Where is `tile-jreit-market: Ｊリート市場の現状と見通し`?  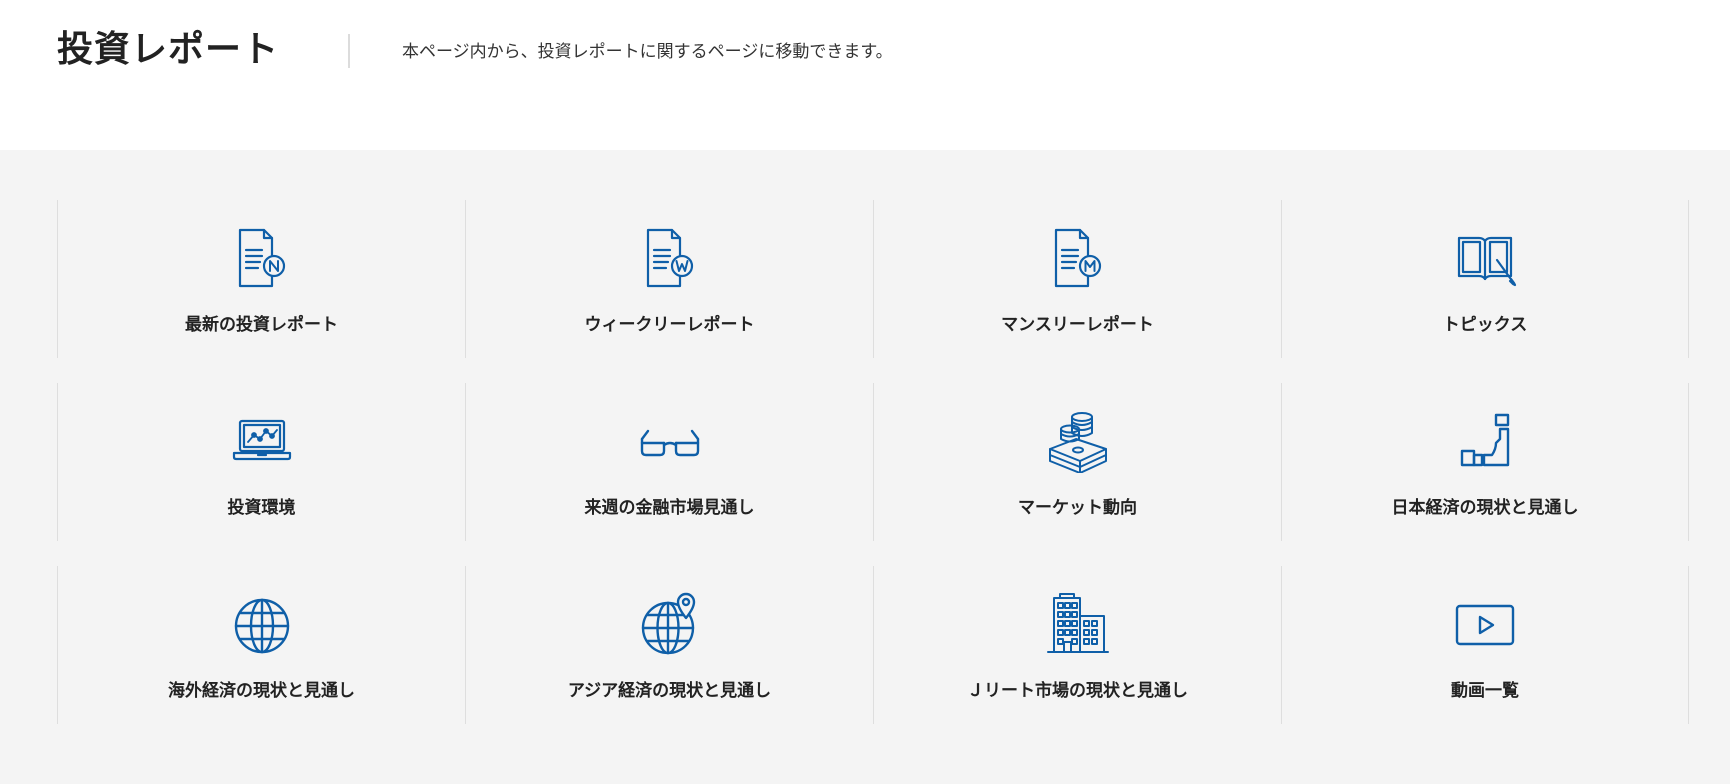 tile-jreit-market: Ｊリート市場の現状と見通し is located at coordinates (1077, 645).